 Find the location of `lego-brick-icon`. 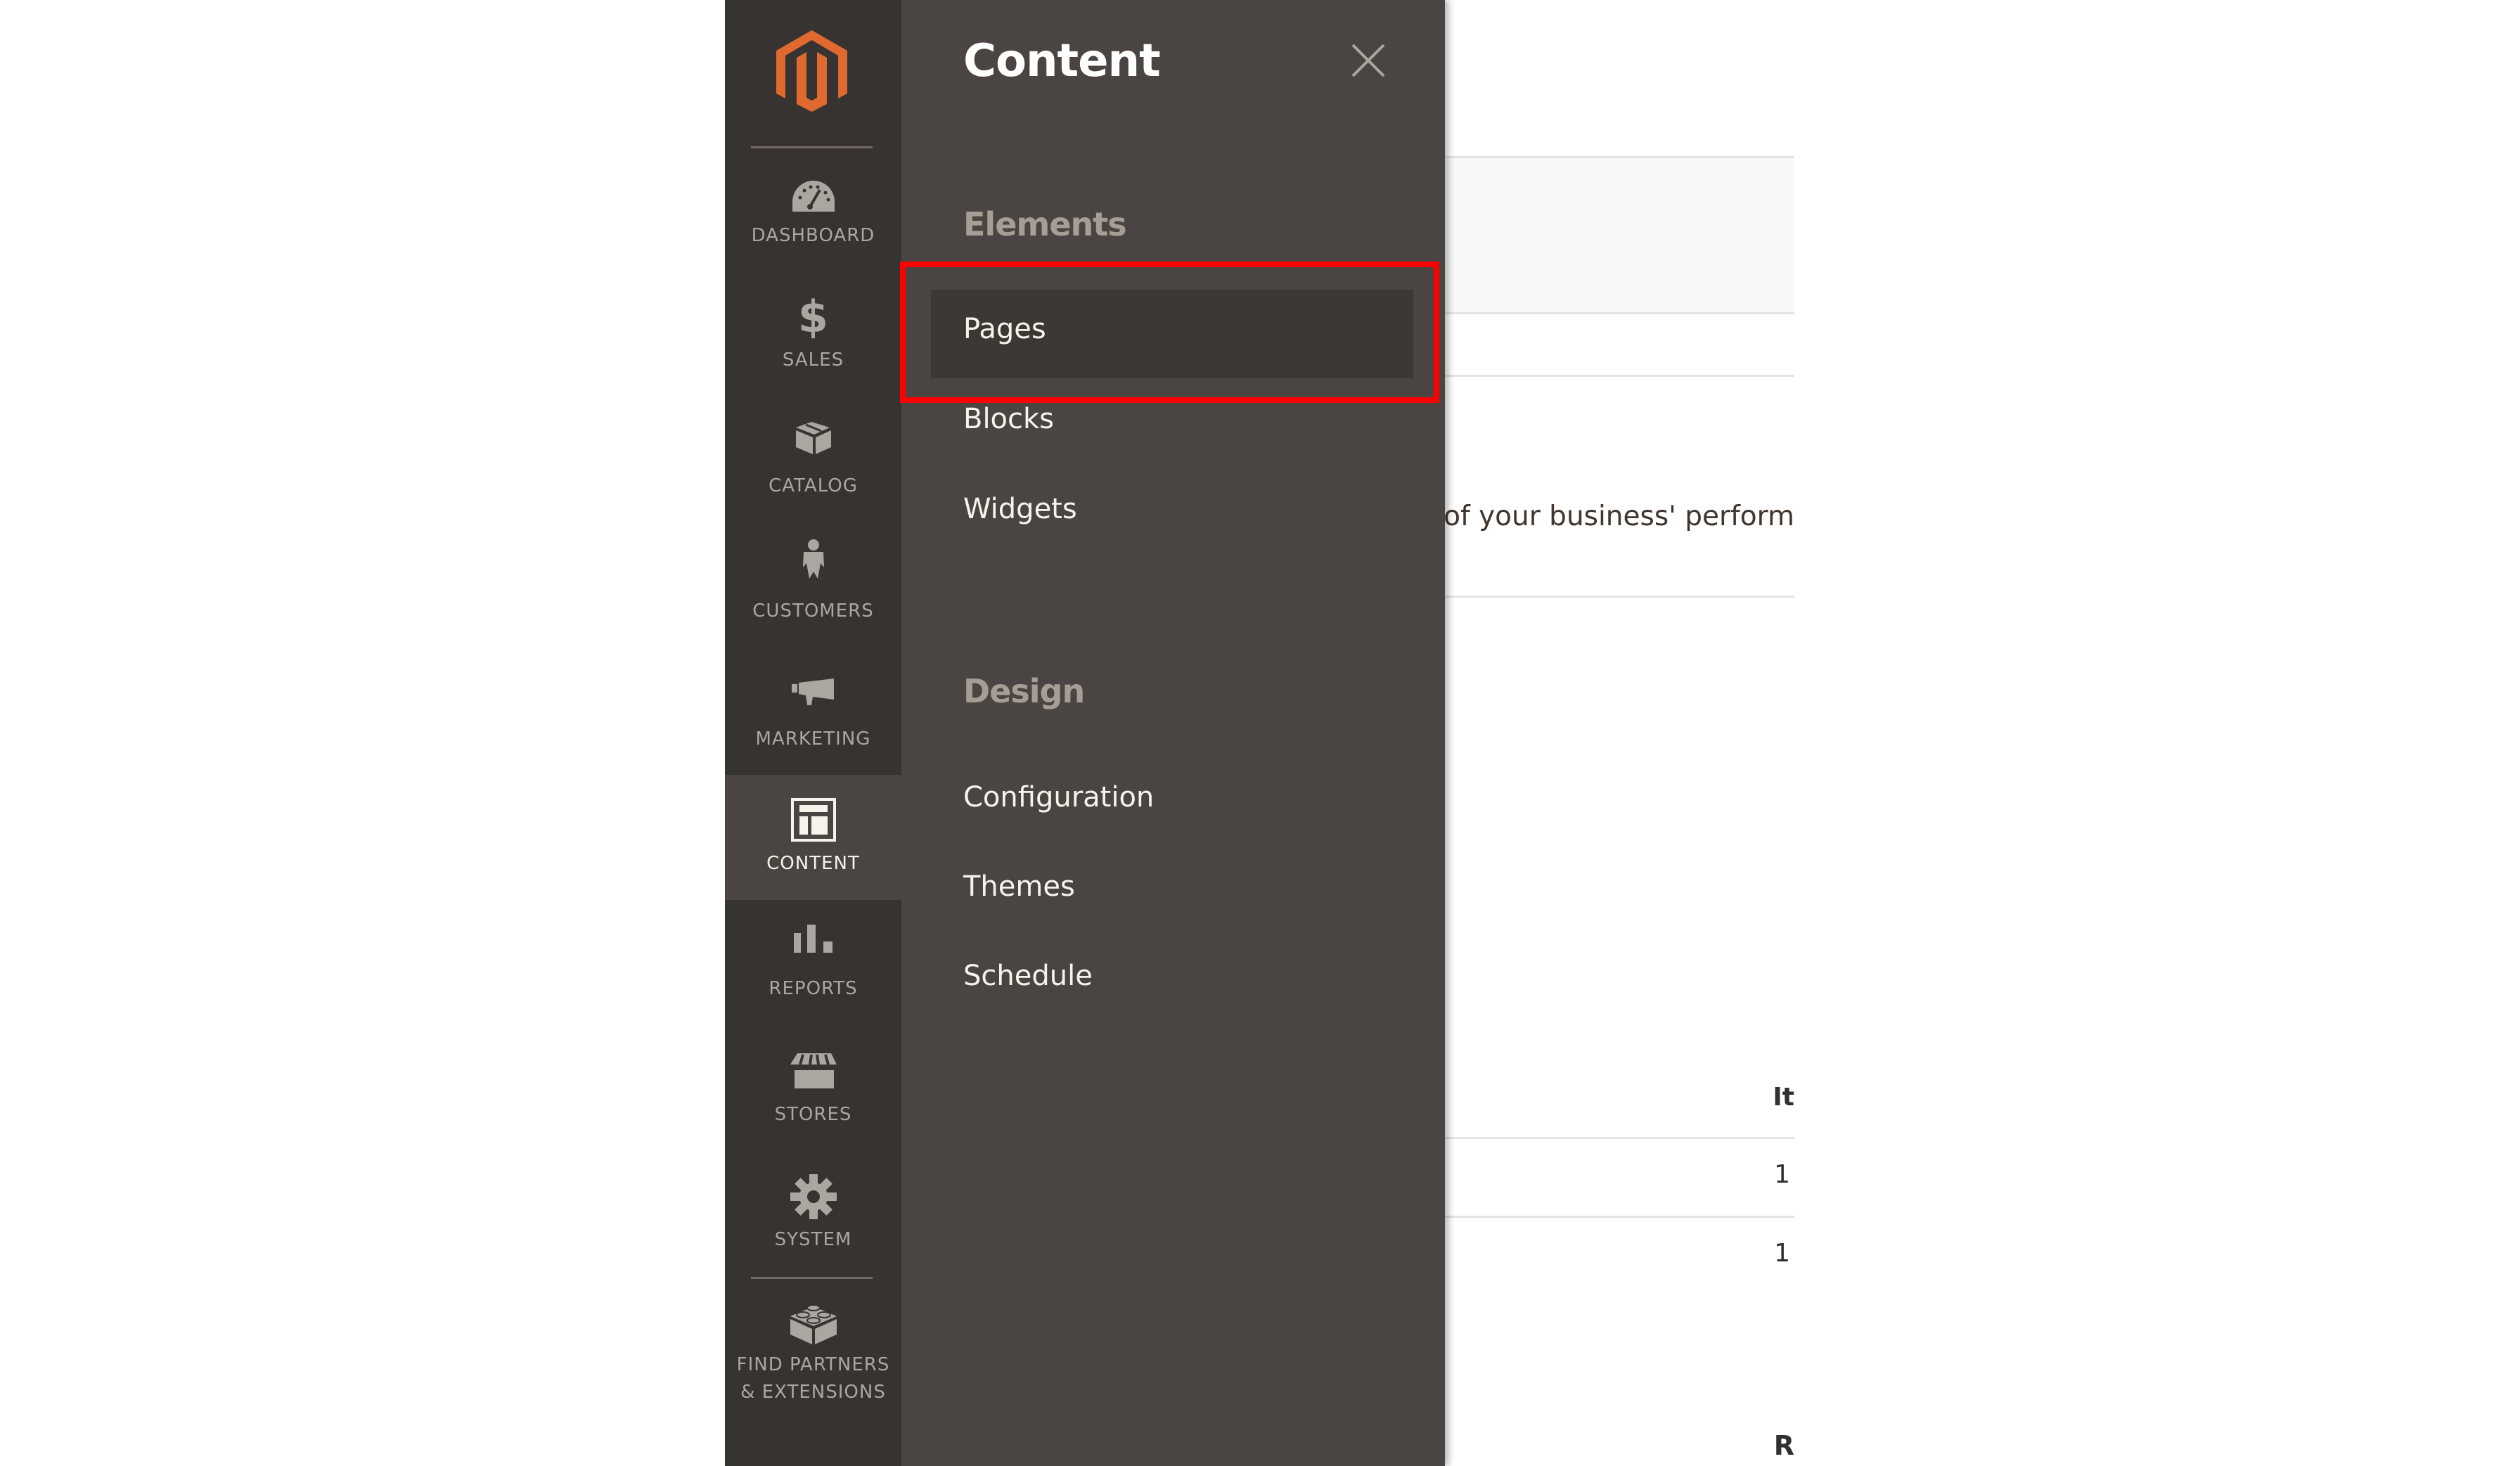

lego-brick-icon is located at coordinates (814, 1324).